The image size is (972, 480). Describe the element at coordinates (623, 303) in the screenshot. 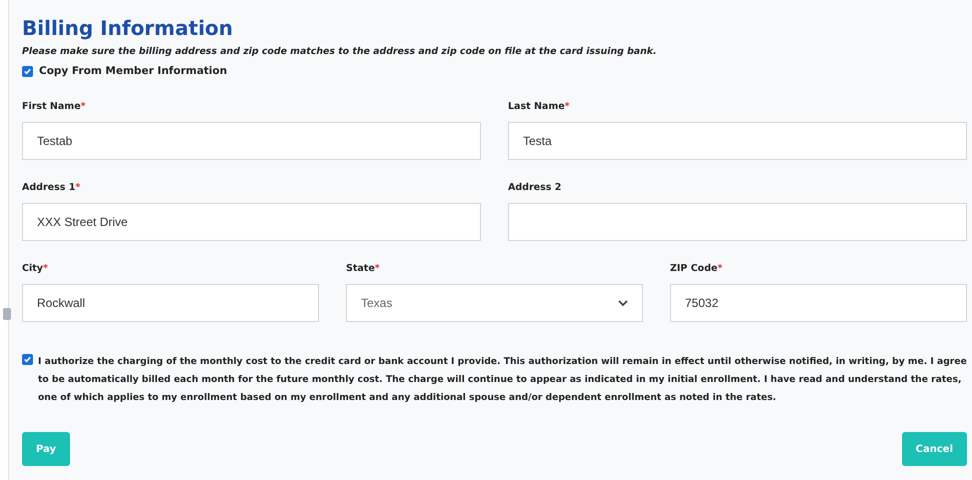

I see `chevron-down-icon` at that location.